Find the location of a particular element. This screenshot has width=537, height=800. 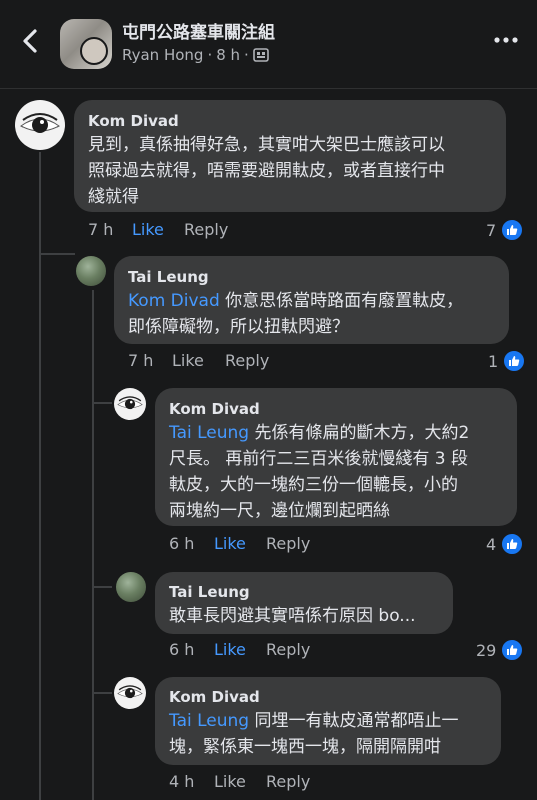

comment-line: 塊，緊係東一塊西一塊，隔開隔開咁 is located at coordinates (305, 747).